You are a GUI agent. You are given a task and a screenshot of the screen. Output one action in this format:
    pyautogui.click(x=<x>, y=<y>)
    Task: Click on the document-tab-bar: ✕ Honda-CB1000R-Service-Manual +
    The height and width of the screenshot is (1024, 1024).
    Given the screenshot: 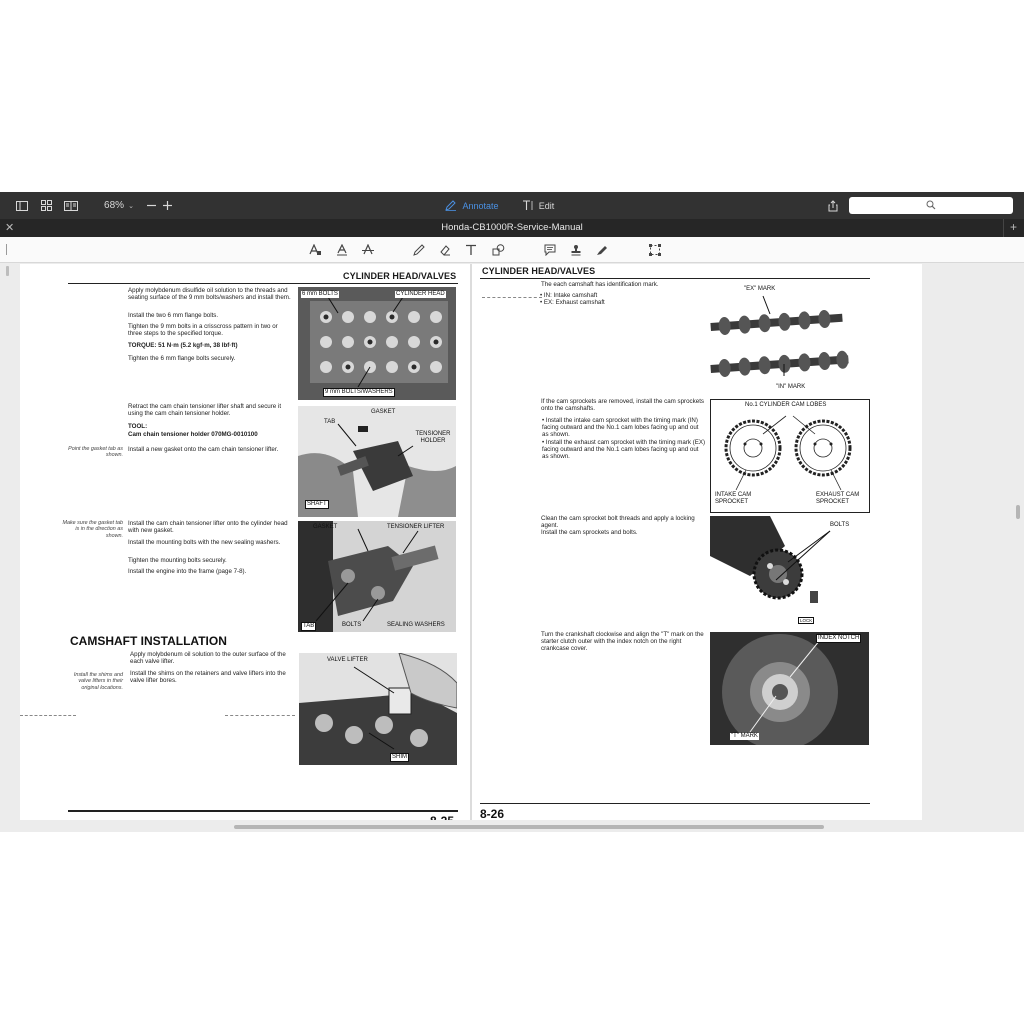 What is the action you would take?
    pyautogui.click(x=512, y=228)
    